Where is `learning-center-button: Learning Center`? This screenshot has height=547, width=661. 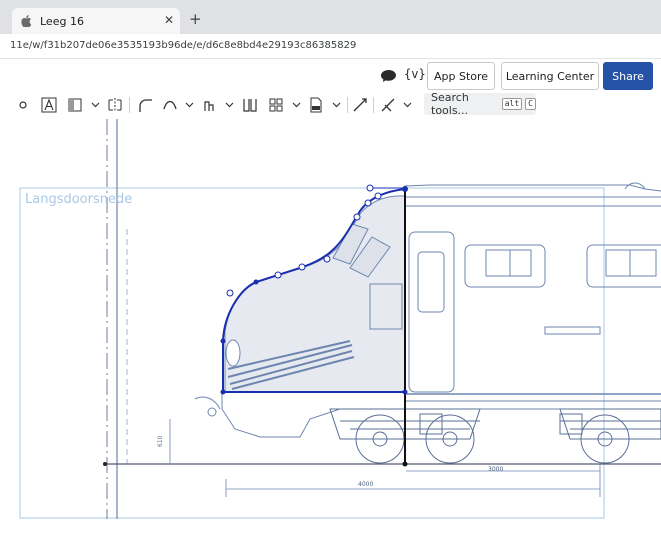
learning-center-button: Learning Center is located at coordinates (550, 76).